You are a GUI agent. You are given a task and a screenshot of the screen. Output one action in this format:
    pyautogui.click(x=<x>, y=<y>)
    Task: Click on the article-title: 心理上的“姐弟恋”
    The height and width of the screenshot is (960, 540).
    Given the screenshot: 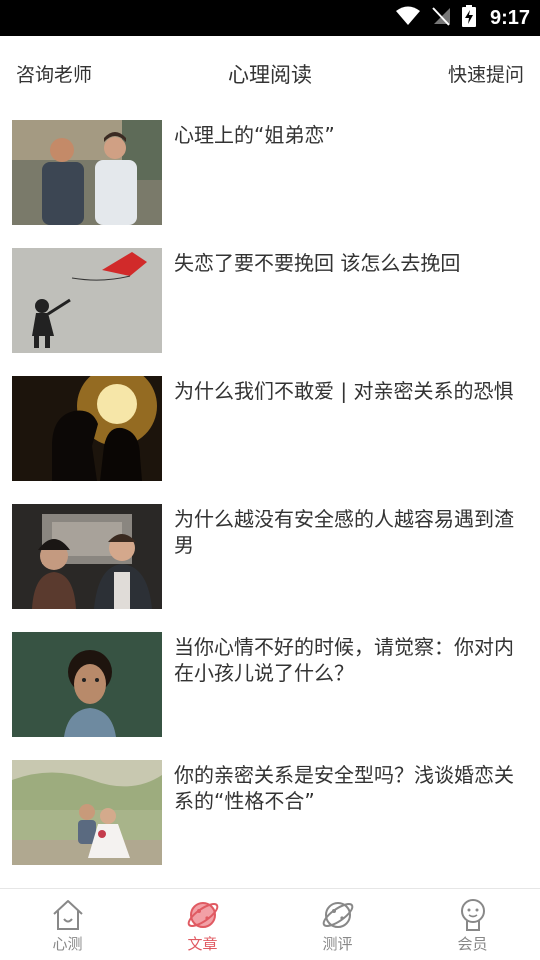 What is the action you would take?
    pyautogui.click(x=254, y=135)
    